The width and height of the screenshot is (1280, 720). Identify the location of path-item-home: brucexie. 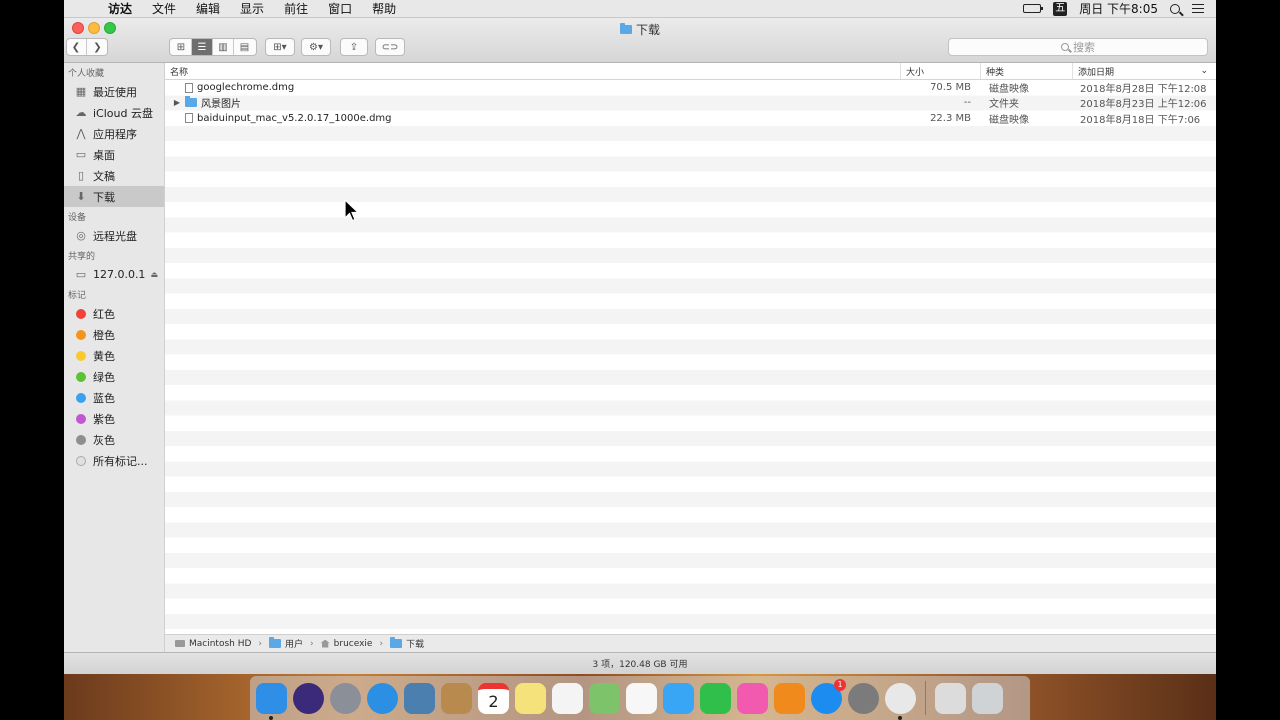
(353, 644).